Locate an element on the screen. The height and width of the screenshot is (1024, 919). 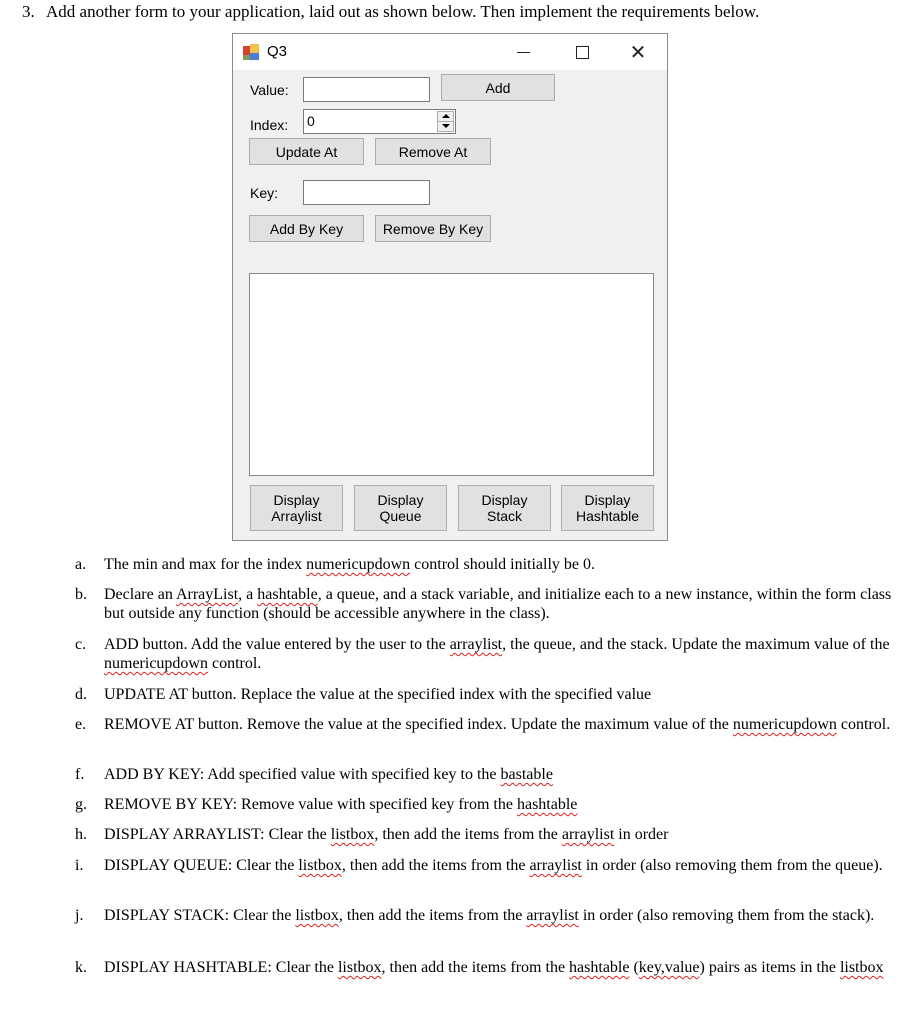
button-line: Queue is located at coordinates (400, 516).